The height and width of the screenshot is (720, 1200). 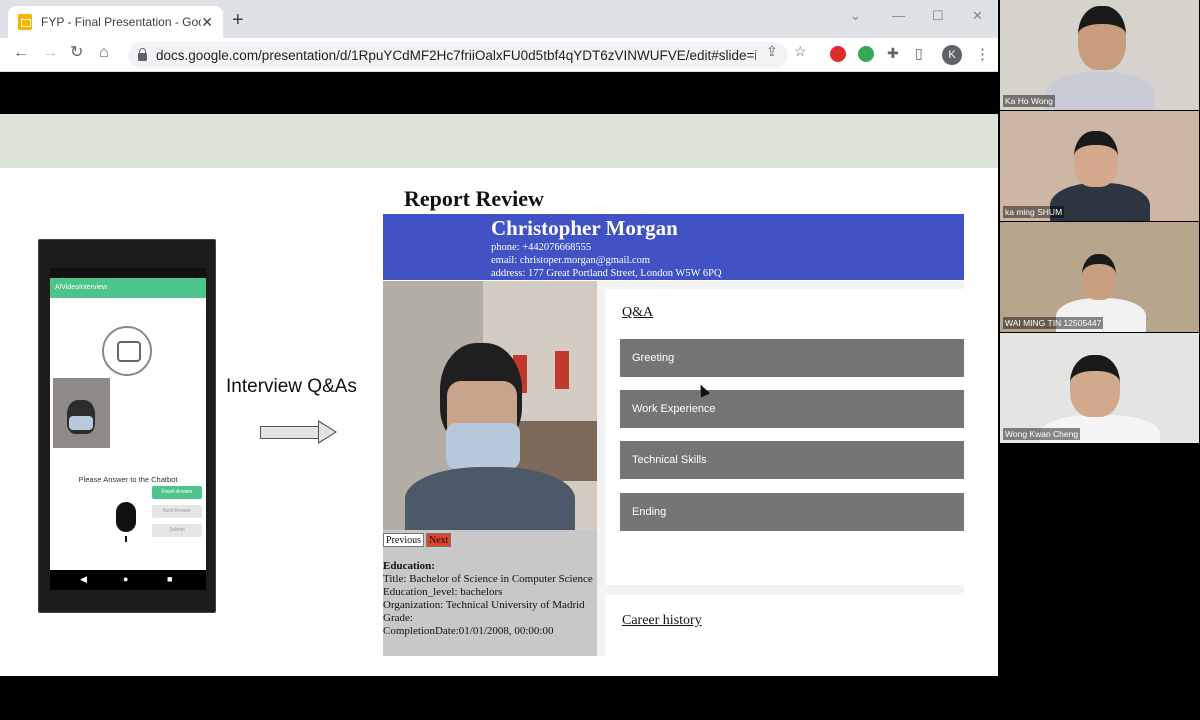 I want to click on new-tab-icon: +, so click(x=238, y=20).